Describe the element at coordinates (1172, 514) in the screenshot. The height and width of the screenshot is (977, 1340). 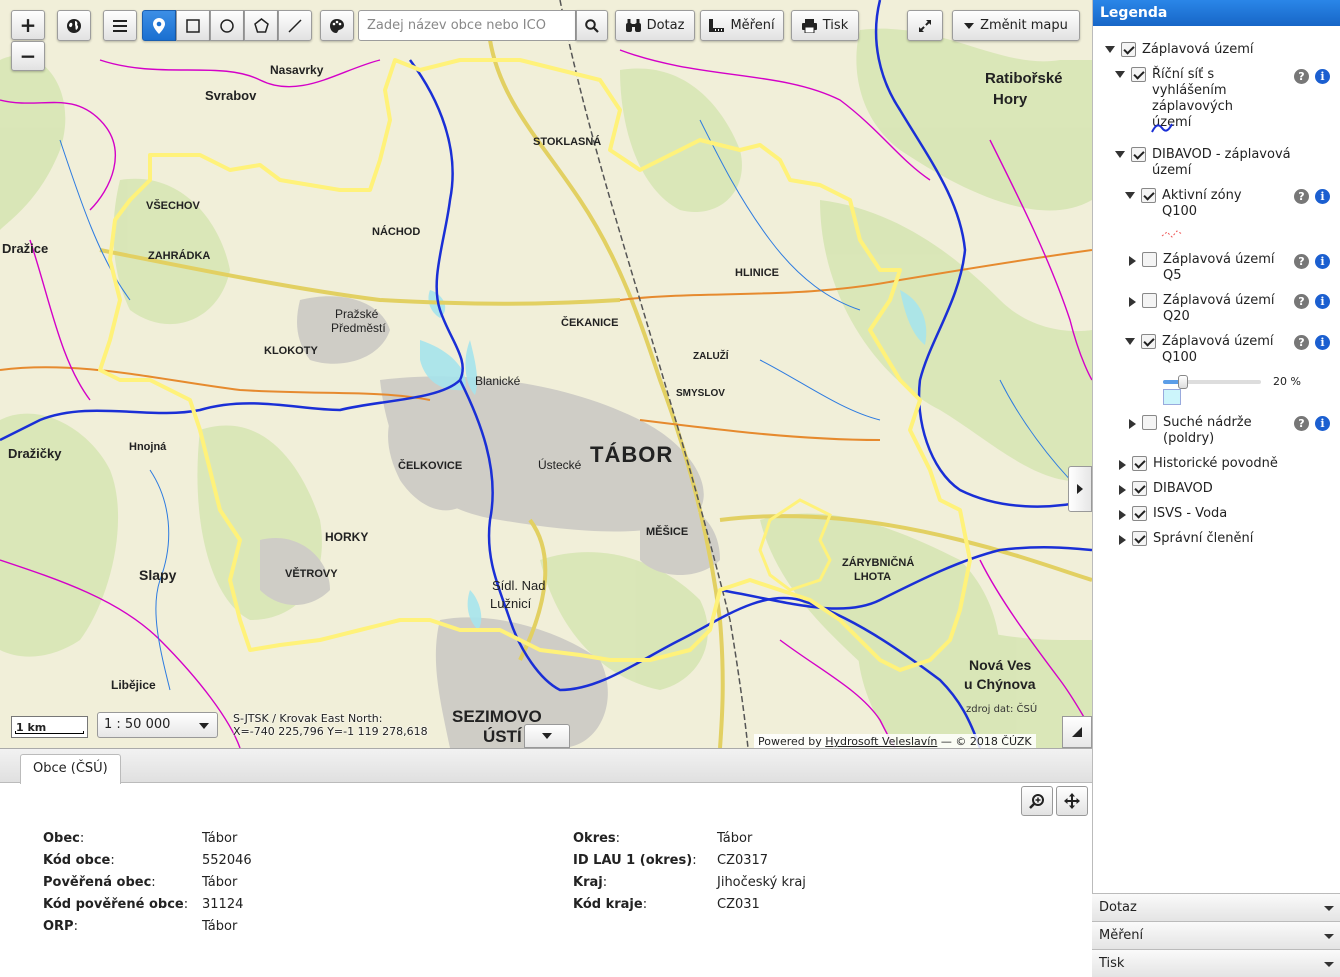
I see `legend-item-isvs-voda: ISVS - Voda` at that location.